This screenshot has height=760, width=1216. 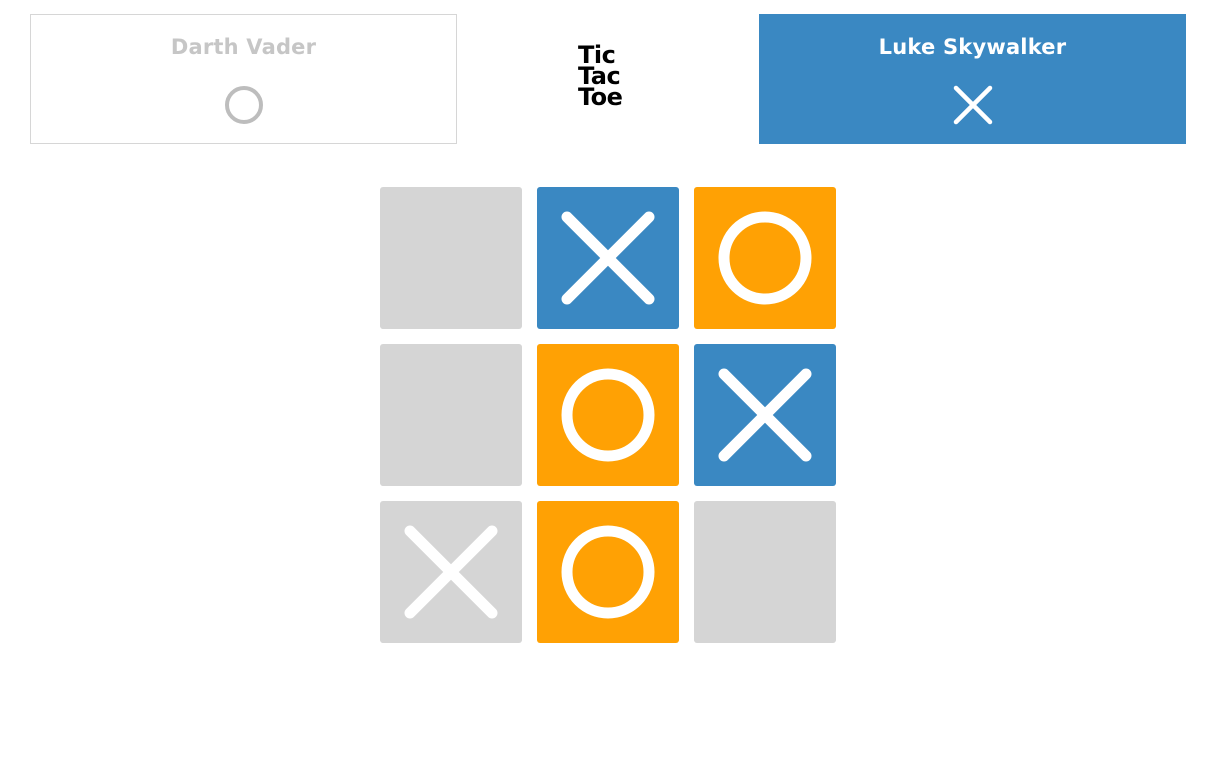 What do you see at coordinates (243, 47) in the screenshot?
I see `player-name: Darth Vader` at bounding box center [243, 47].